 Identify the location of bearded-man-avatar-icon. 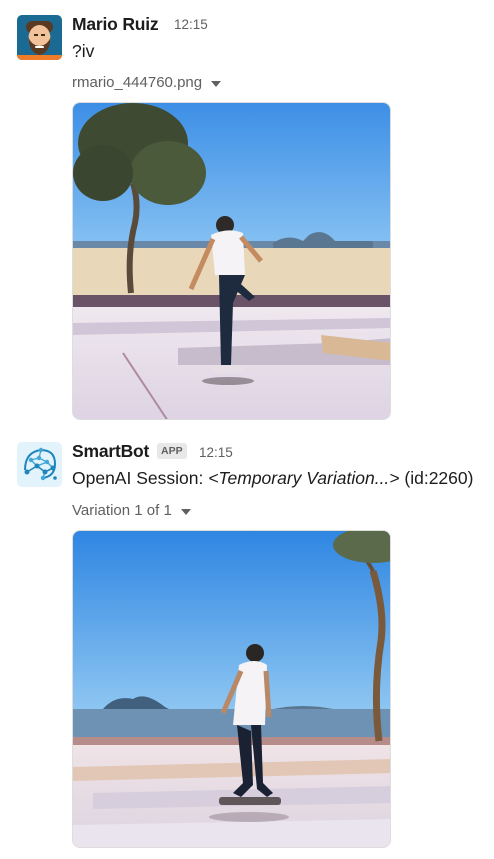
(39, 37).